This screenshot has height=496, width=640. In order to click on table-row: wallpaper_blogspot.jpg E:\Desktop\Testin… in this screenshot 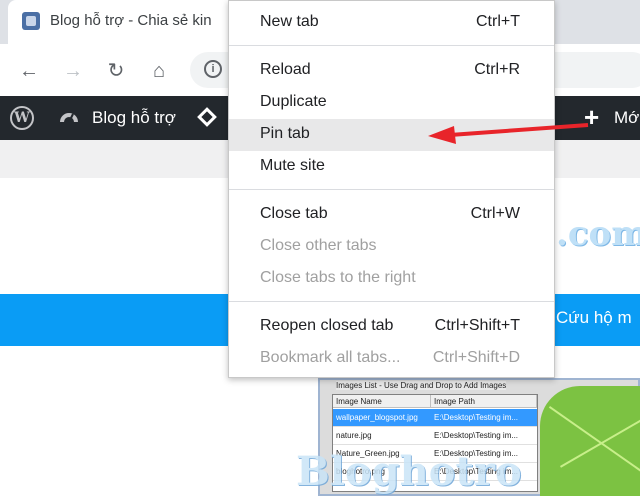, I will do `click(435, 418)`.